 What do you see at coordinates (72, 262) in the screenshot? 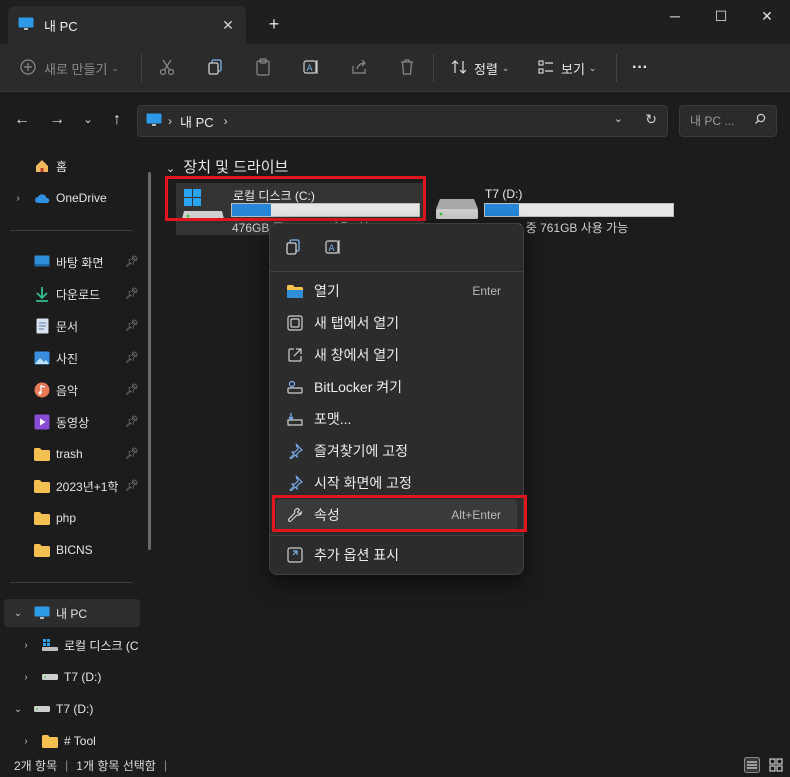
I see `sidebar-item-desktop: 바탕 화면 📌︎` at bounding box center [72, 262].